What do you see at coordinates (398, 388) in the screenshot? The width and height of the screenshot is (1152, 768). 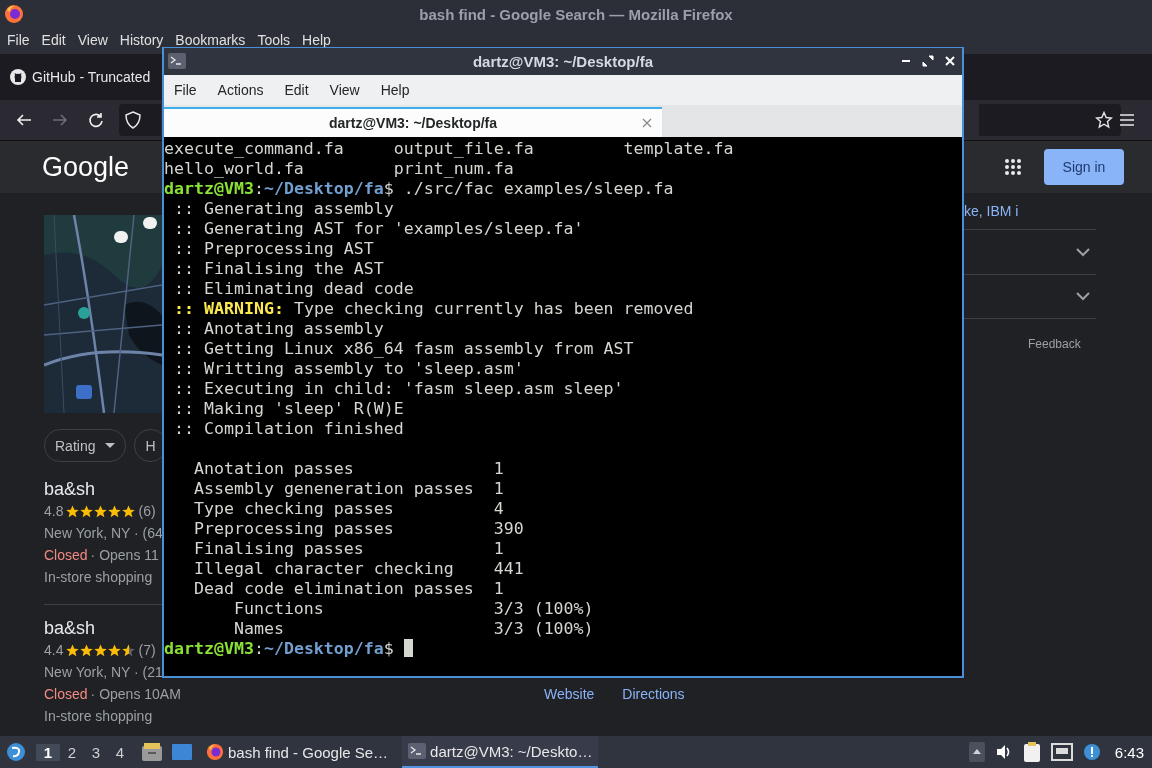 I see `terminal-line: :: Executing in child: 'fasm sleep.asm sleep'` at bounding box center [398, 388].